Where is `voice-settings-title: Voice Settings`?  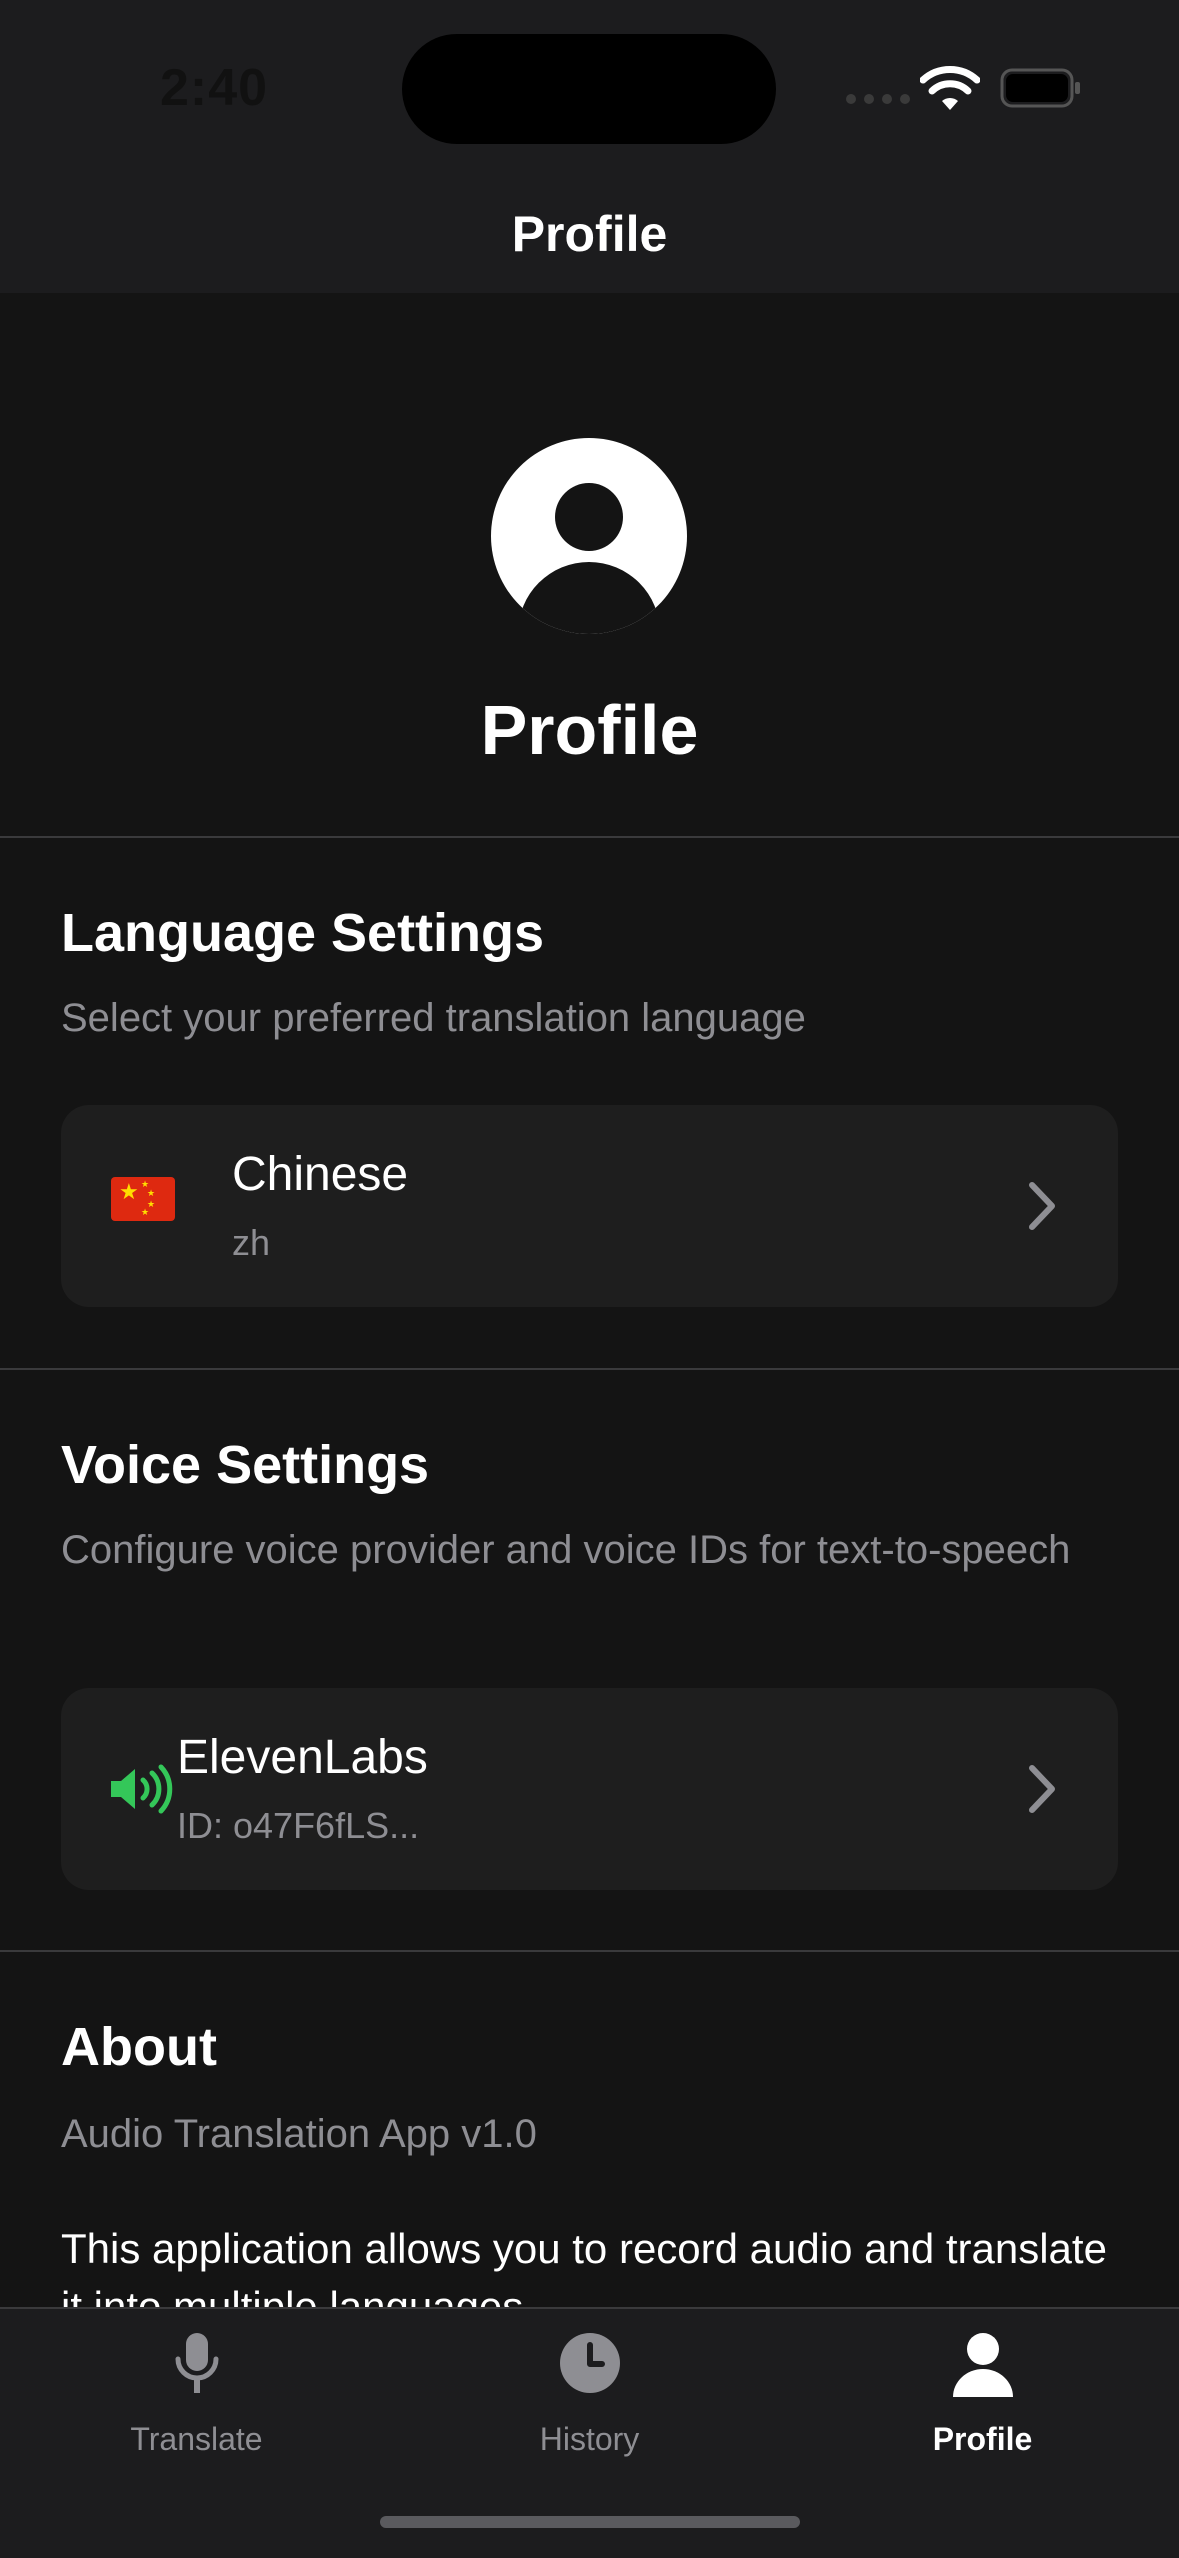
voice-settings-title: Voice Settings is located at coordinates (245, 1465).